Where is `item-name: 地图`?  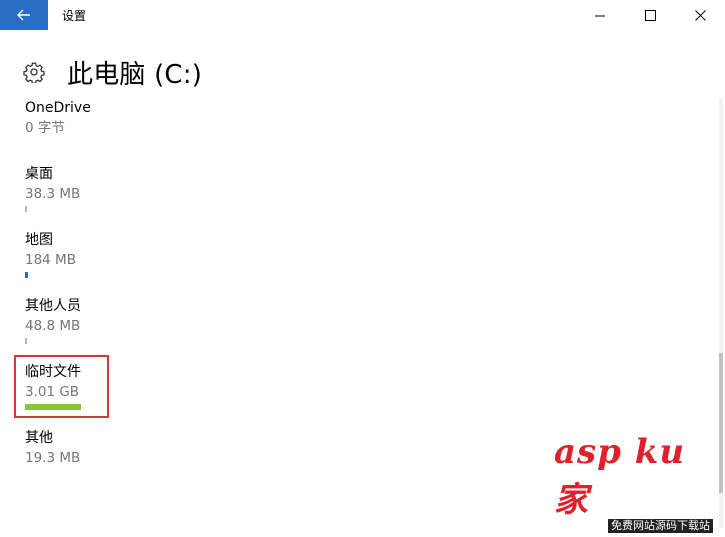 item-name: 地图 is located at coordinates (39, 240).